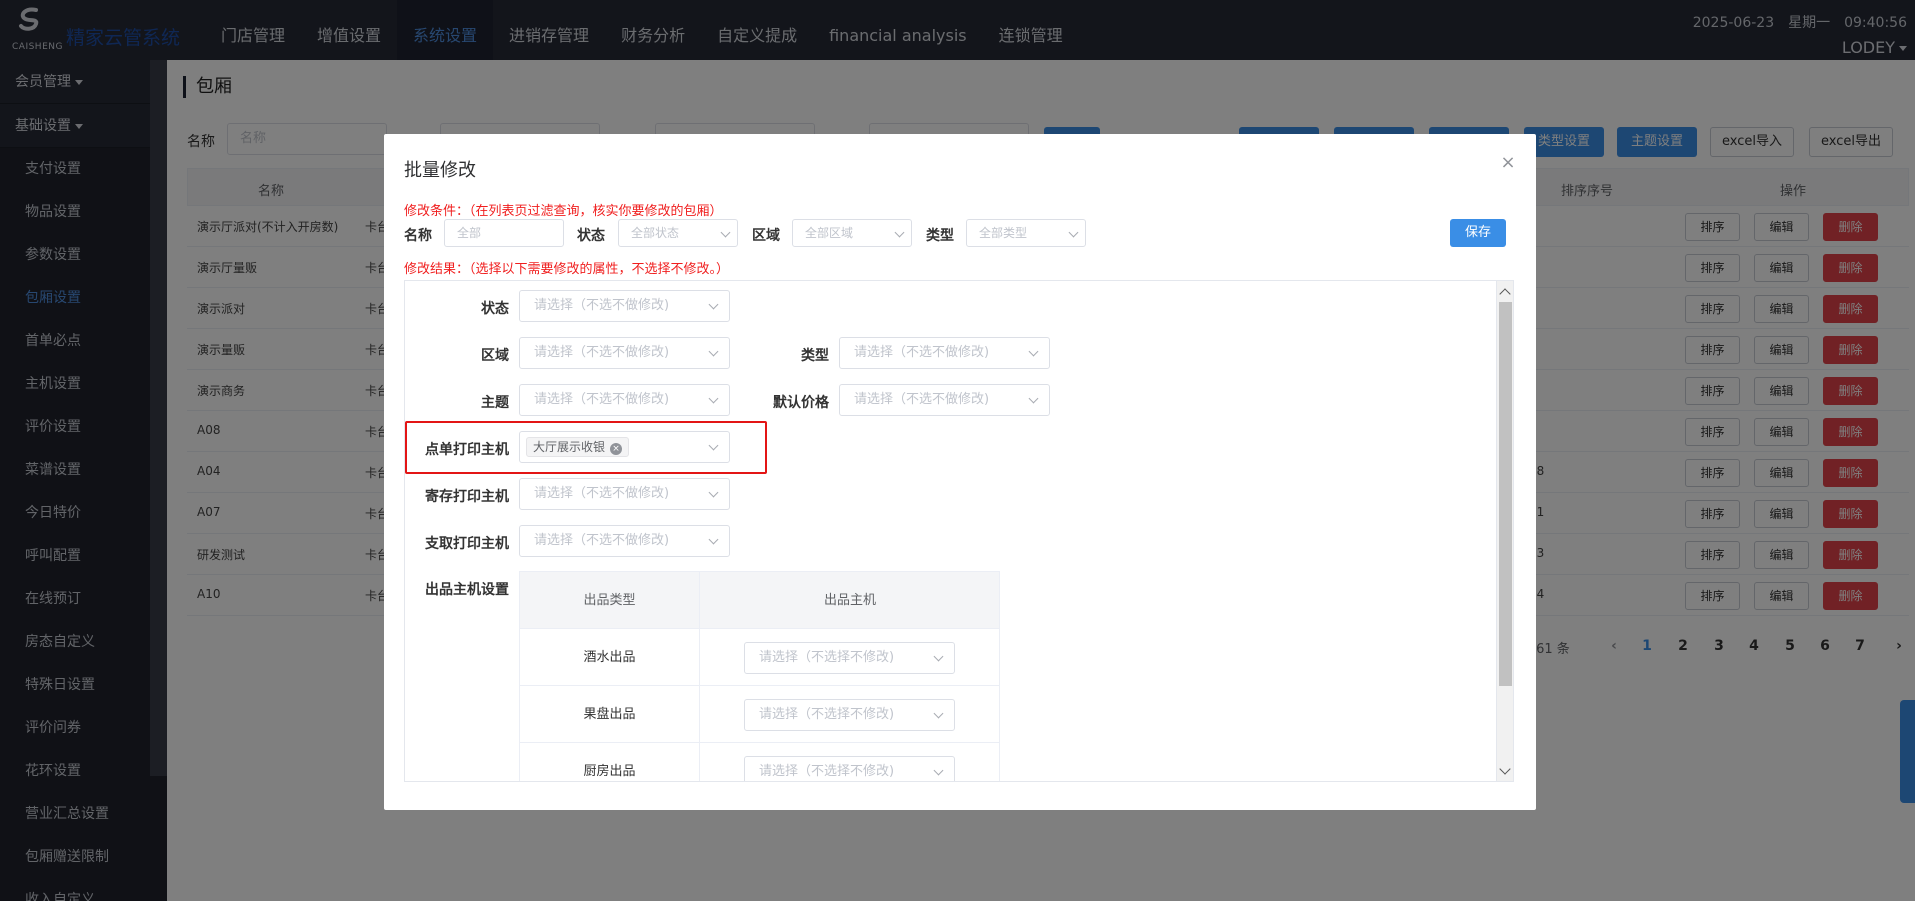 The height and width of the screenshot is (901, 1915). I want to click on cond-status-label: 状态, so click(591, 236).